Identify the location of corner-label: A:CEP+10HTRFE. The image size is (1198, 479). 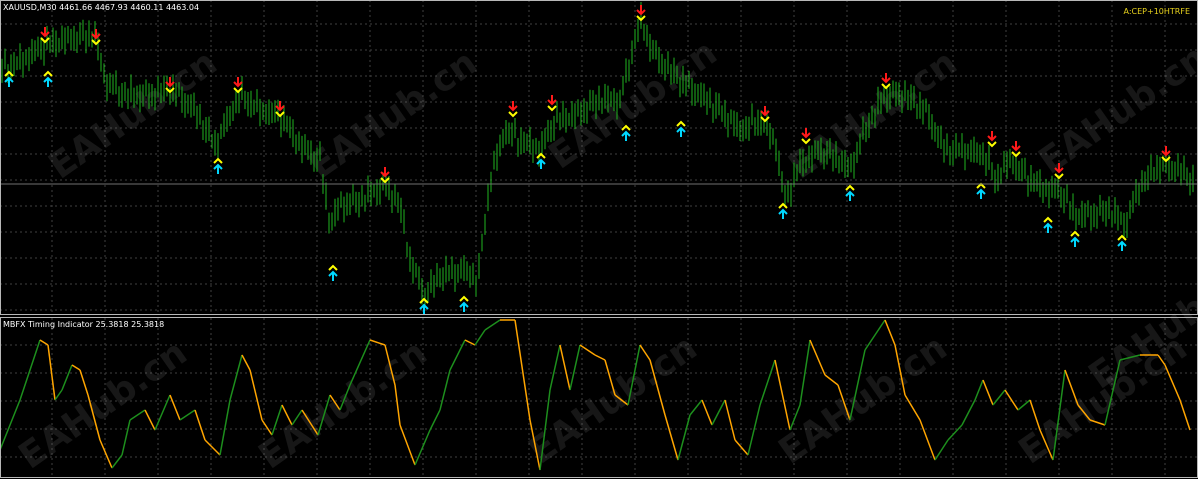
(1157, 11).